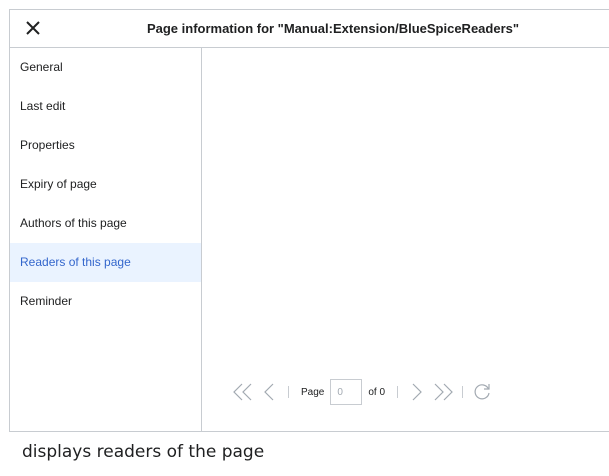  I want to click on page-label: Page, so click(313, 392).